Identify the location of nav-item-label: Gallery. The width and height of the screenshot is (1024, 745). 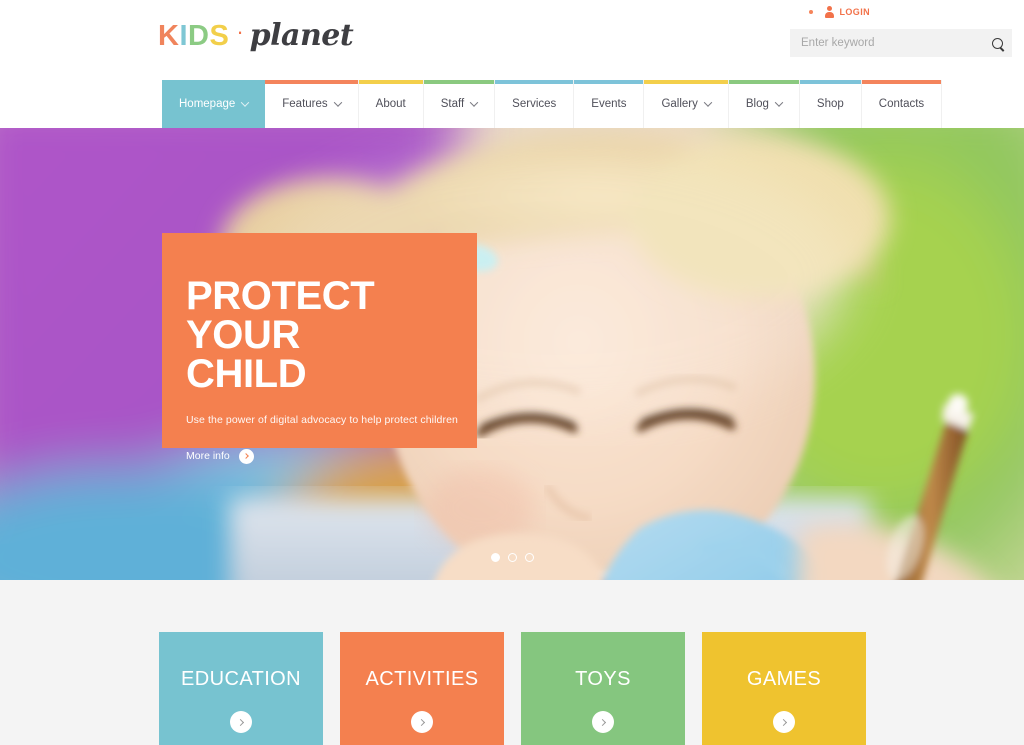
(679, 104).